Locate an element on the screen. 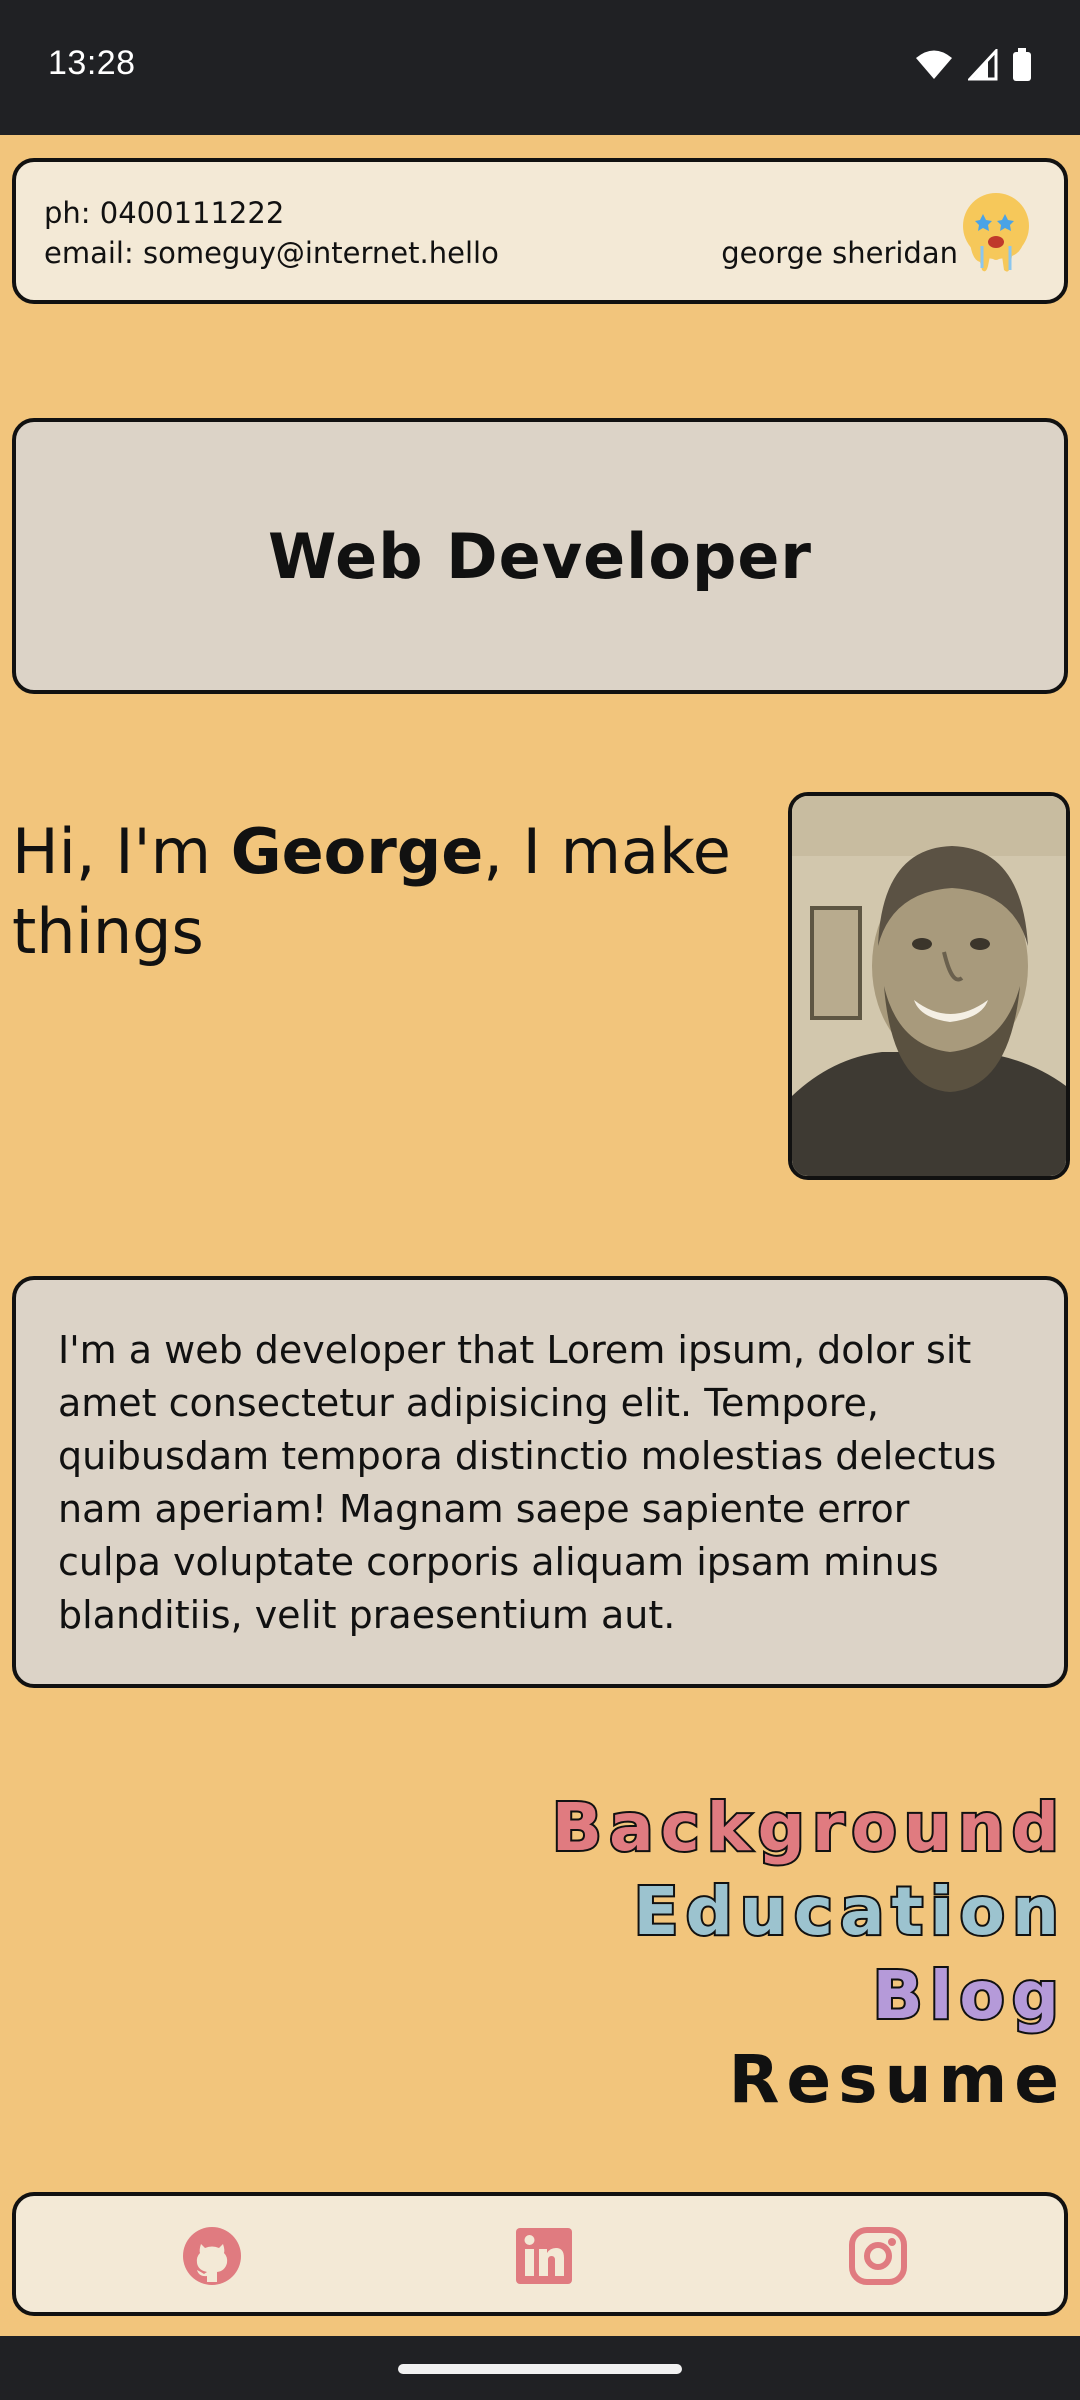 This screenshot has width=1080, height=2400. home-gesture-handle is located at coordinates (540, 2369).